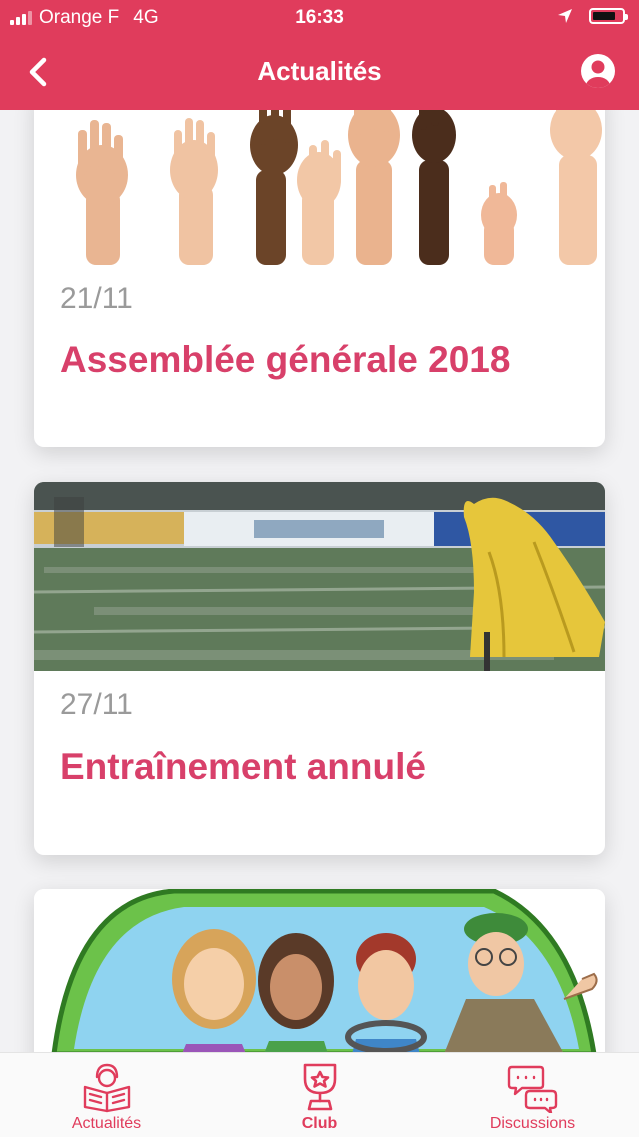 Image resolution: width=639 pixels, height=1137 pixels. What do you see at coordinates (319, 576) in the screenshot?
I see `rainy-pitch-photo` at bounding box center [319, 576].